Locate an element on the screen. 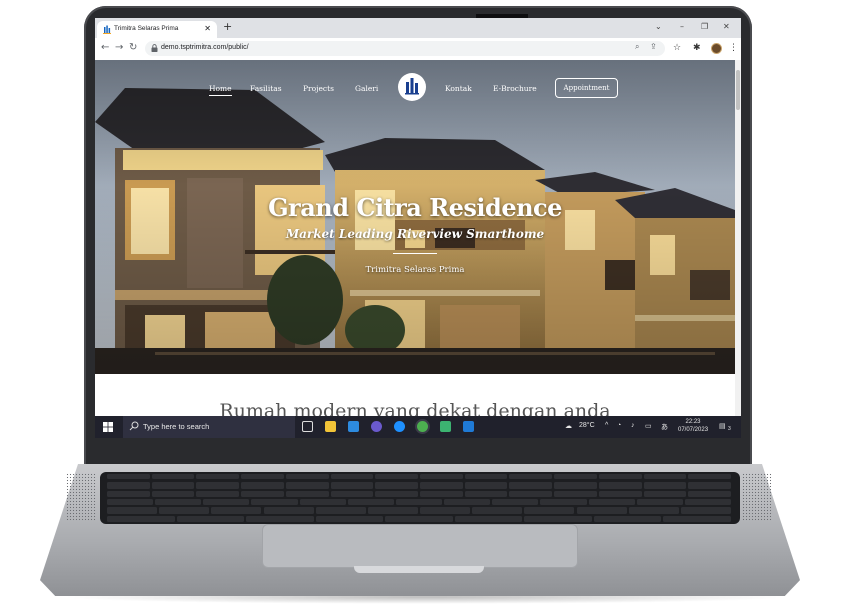 The width and height of the screenshot is (866, 616). trackpad is located at coordinates (420, 546).